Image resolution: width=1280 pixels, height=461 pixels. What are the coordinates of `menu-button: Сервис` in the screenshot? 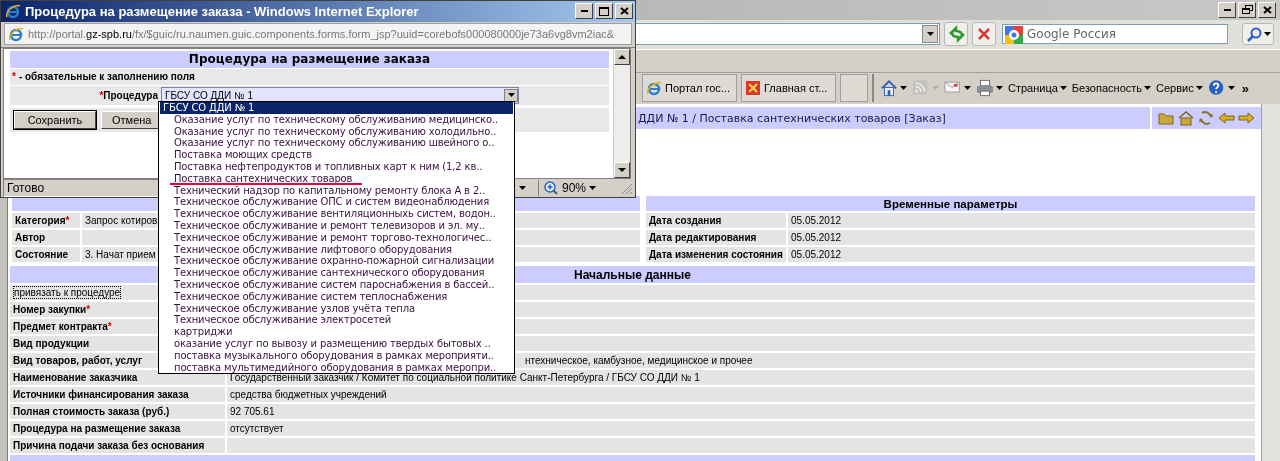 It's located at (1179, 88).